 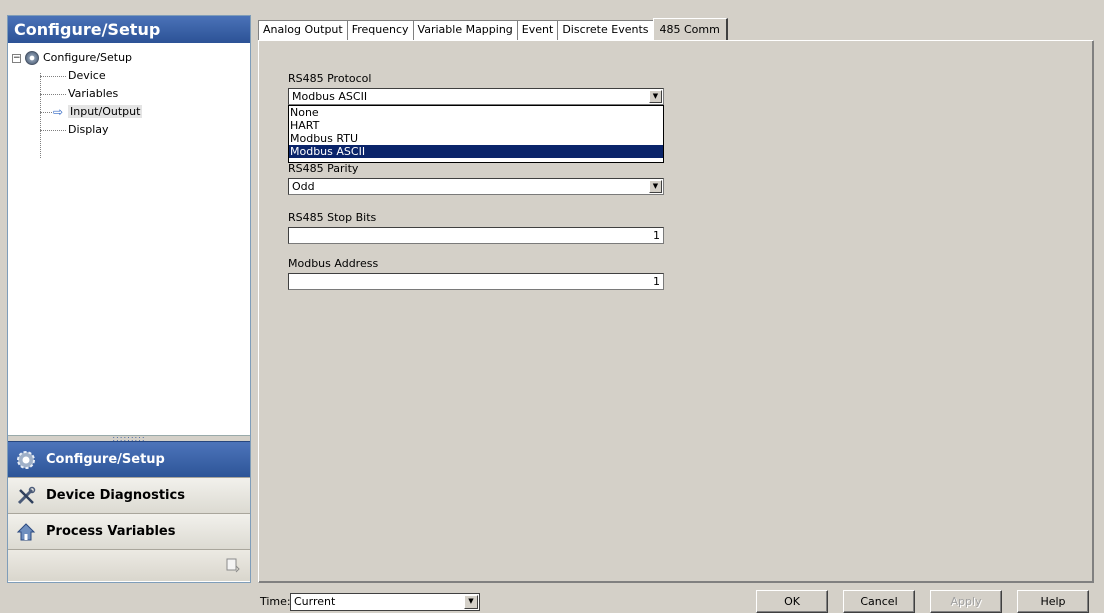 What do you see at coordinates (315, 601) in the screenshot?
I see `time-value: Current` at bounding box center [315, 601].